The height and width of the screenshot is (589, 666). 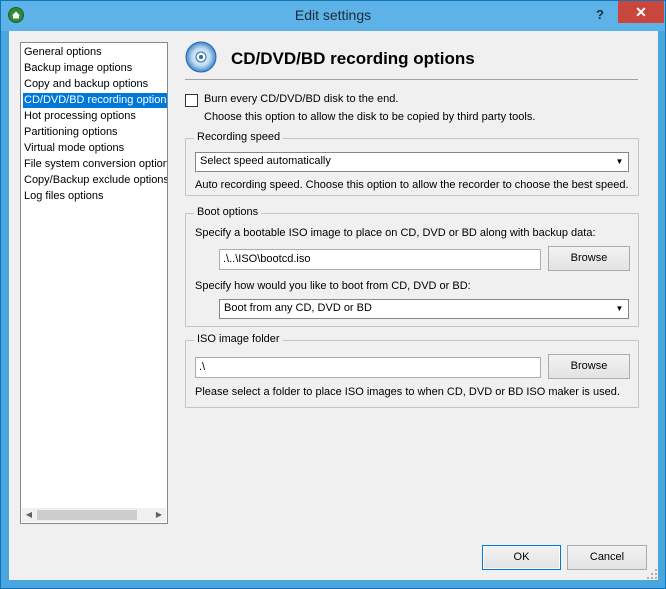 I want to click on close-button: ✕, so click(x=641, y=12).